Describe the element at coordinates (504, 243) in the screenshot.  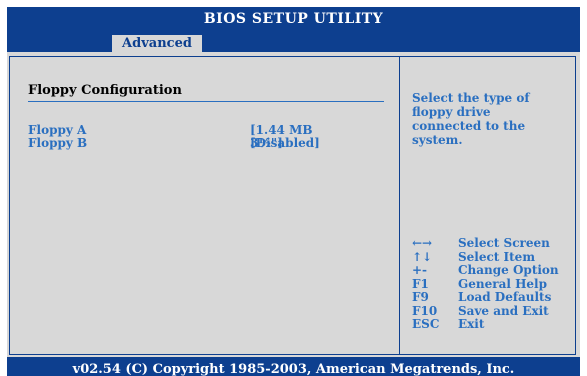
I see `key-desc: Select Screen` at that location.